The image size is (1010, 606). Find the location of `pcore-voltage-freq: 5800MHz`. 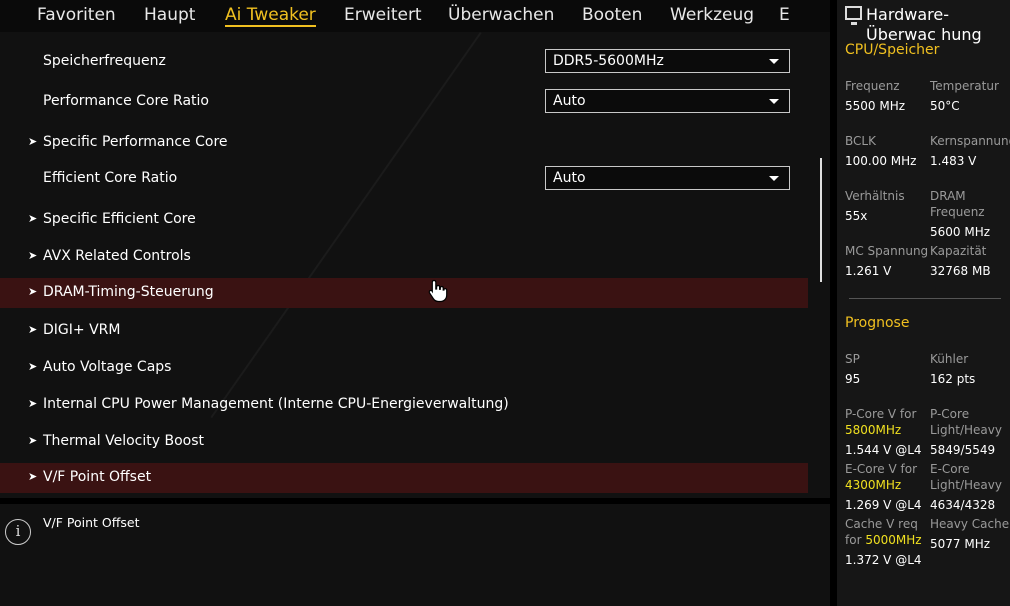

pcore-voltage-freq: 5800MHz is located at coordinates (873, 430).